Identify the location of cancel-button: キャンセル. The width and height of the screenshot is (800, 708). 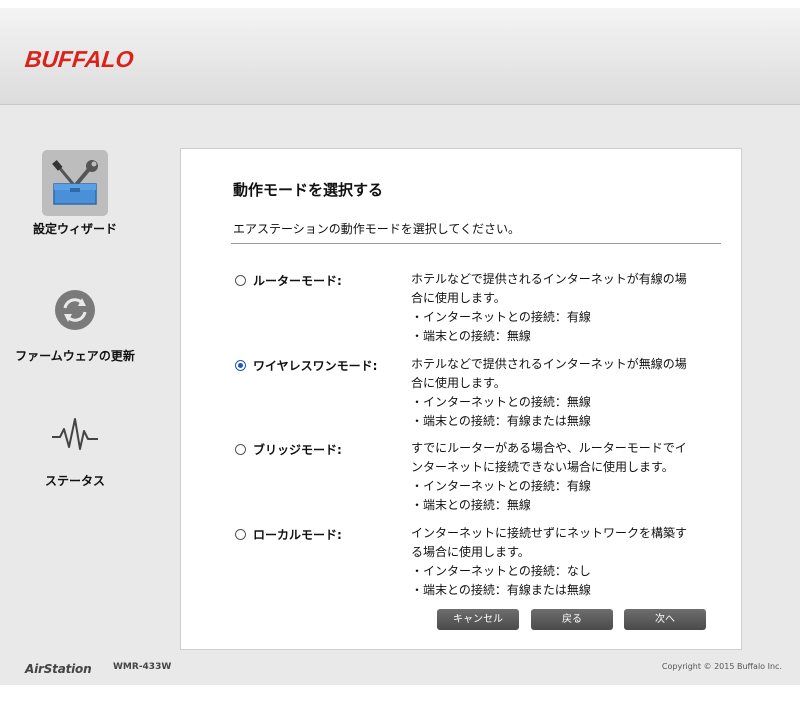
(478, 619).